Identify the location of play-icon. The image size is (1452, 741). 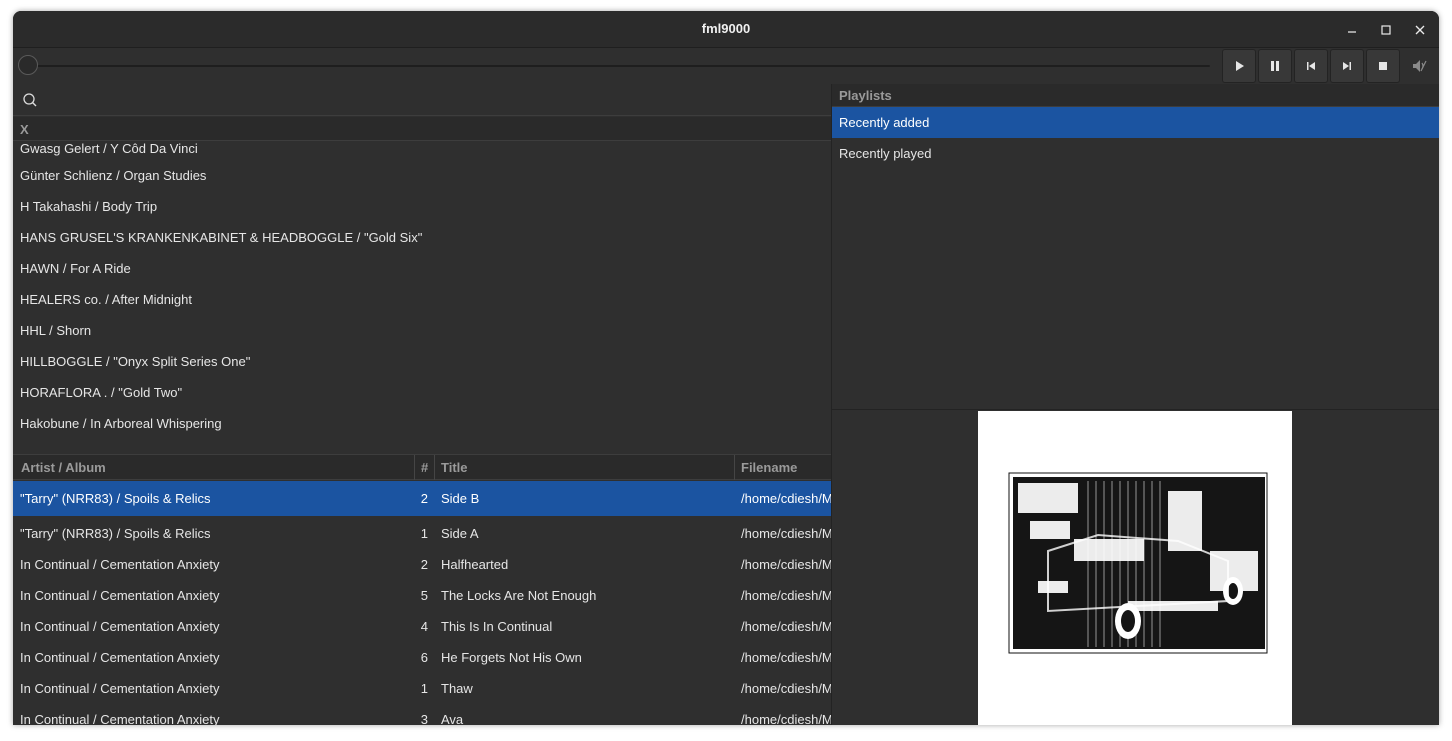
(1240, 66).